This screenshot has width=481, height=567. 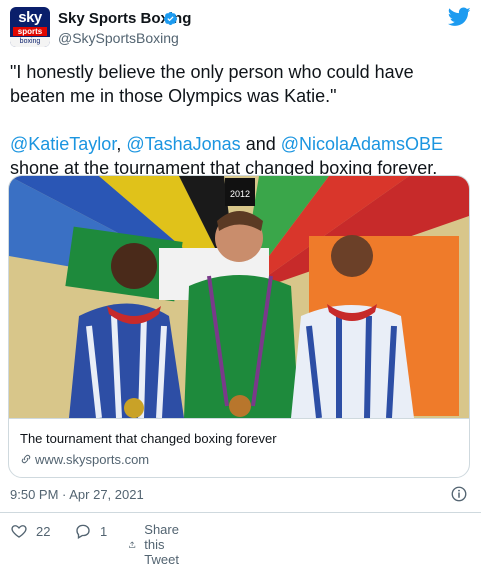 I want to click on tweet-timestamp: 9:50 PM · Apr 27, 2021, so click(x=77, y=494).